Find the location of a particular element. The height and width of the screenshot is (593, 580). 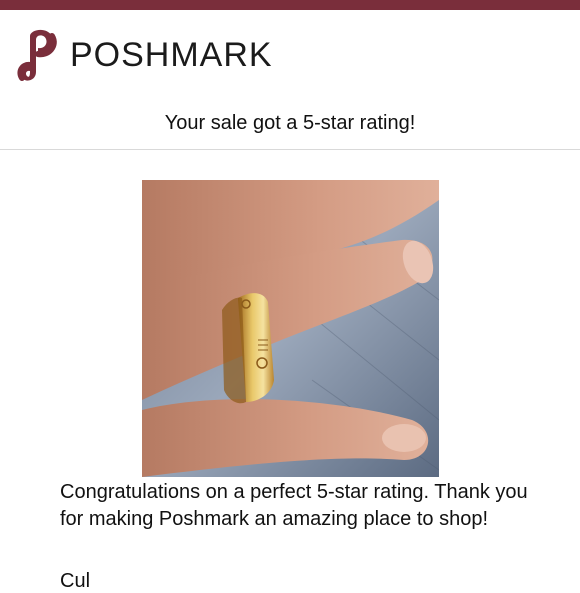

brand-top-bar is located at coordinates (290, 5).